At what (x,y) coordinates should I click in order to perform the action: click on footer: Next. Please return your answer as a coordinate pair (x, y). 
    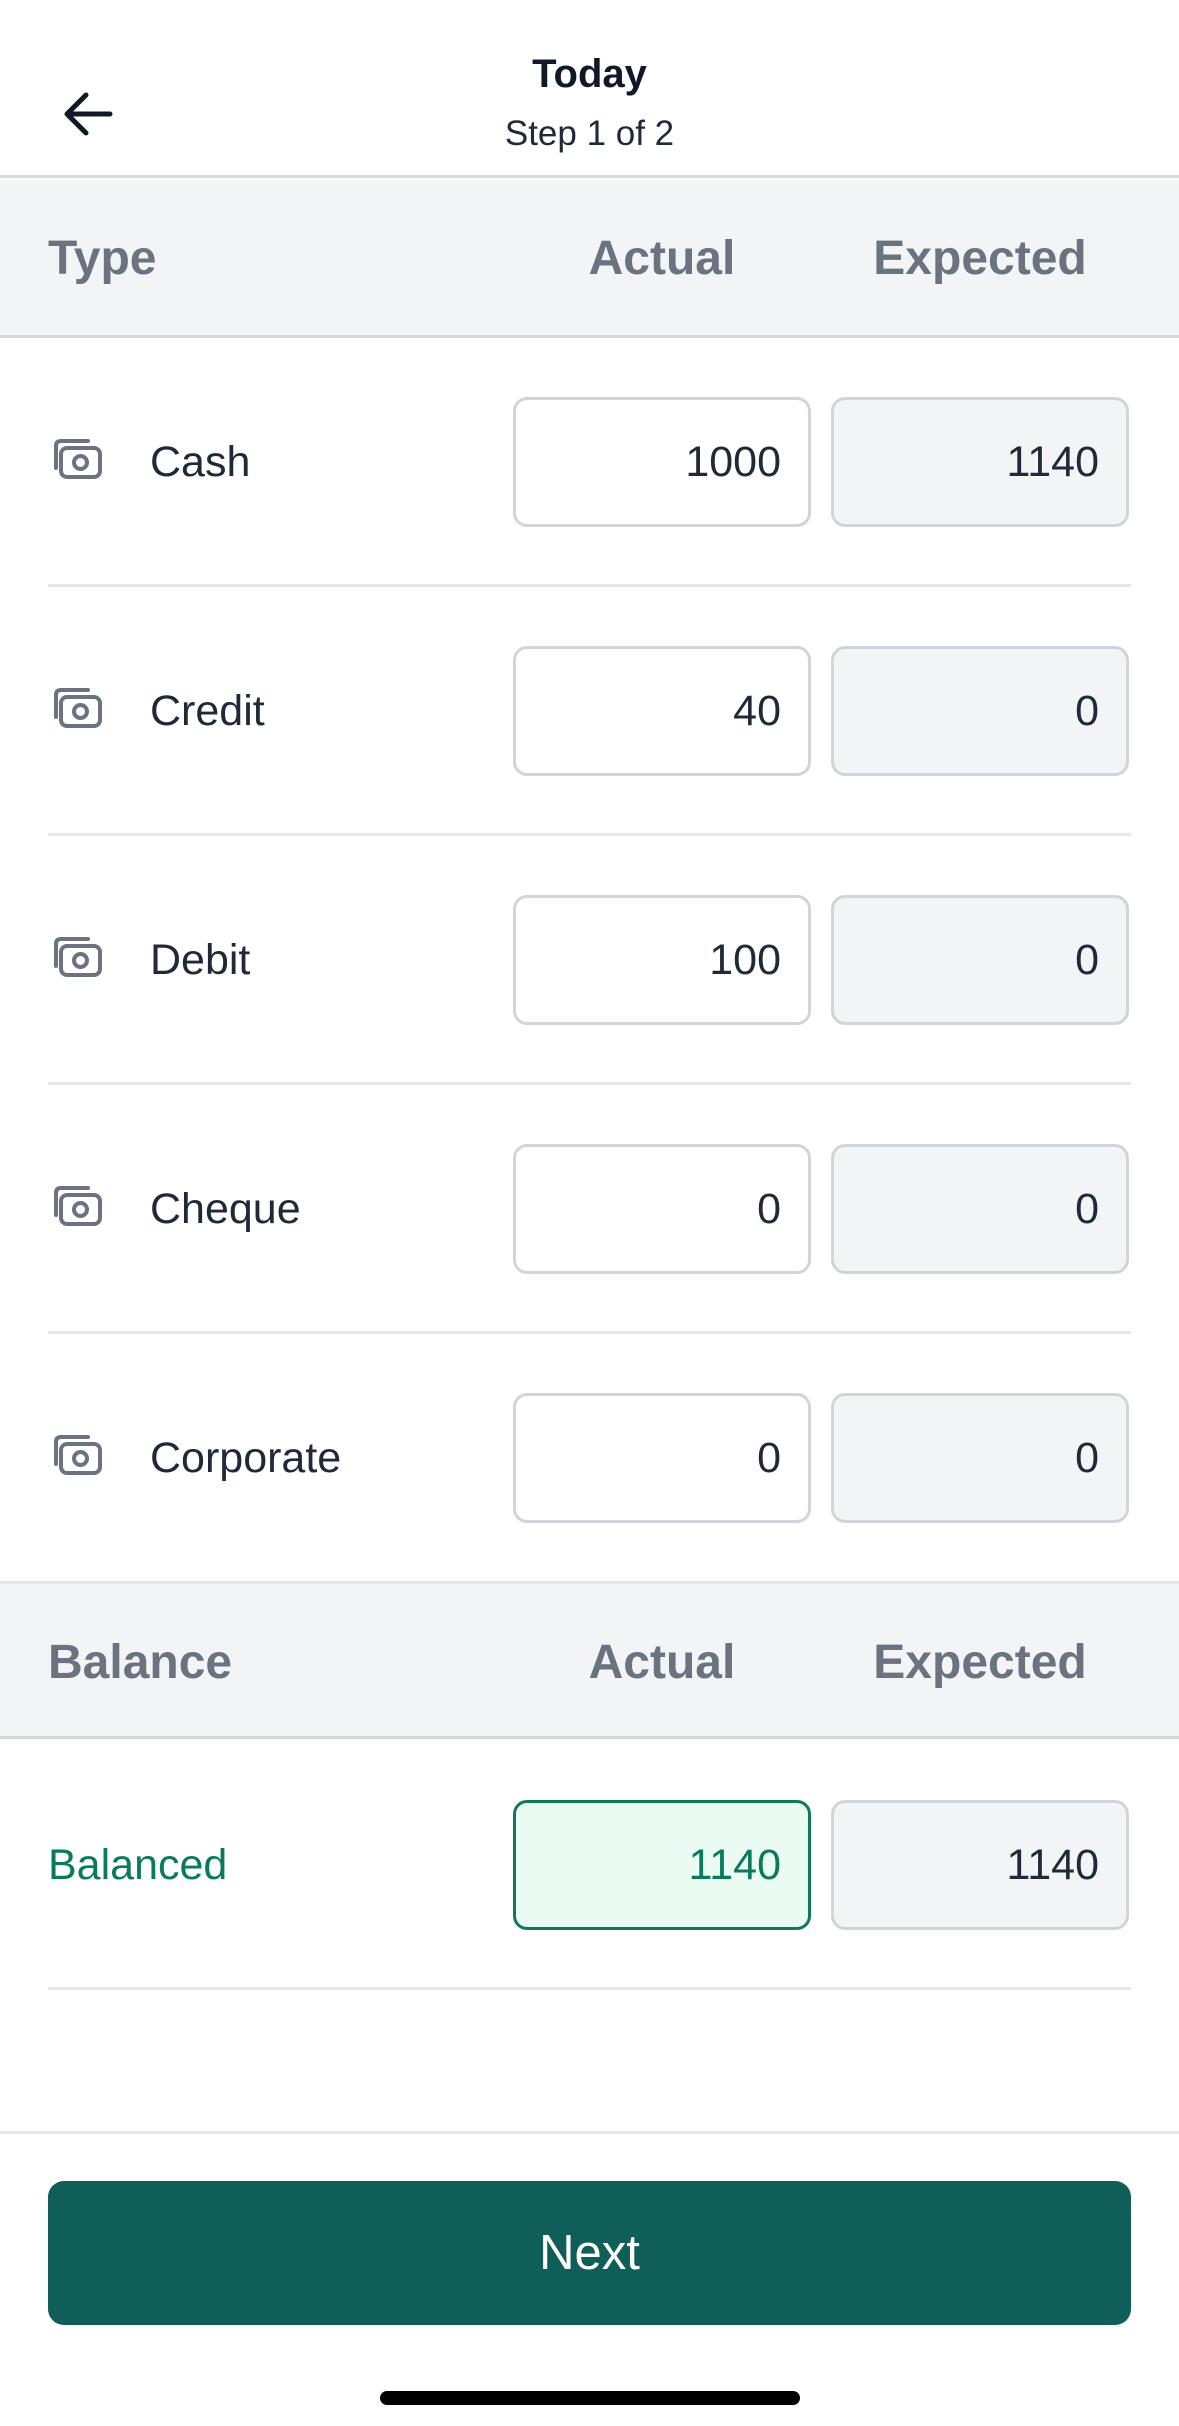
    Looking at the image, I should click on (589, 2278).